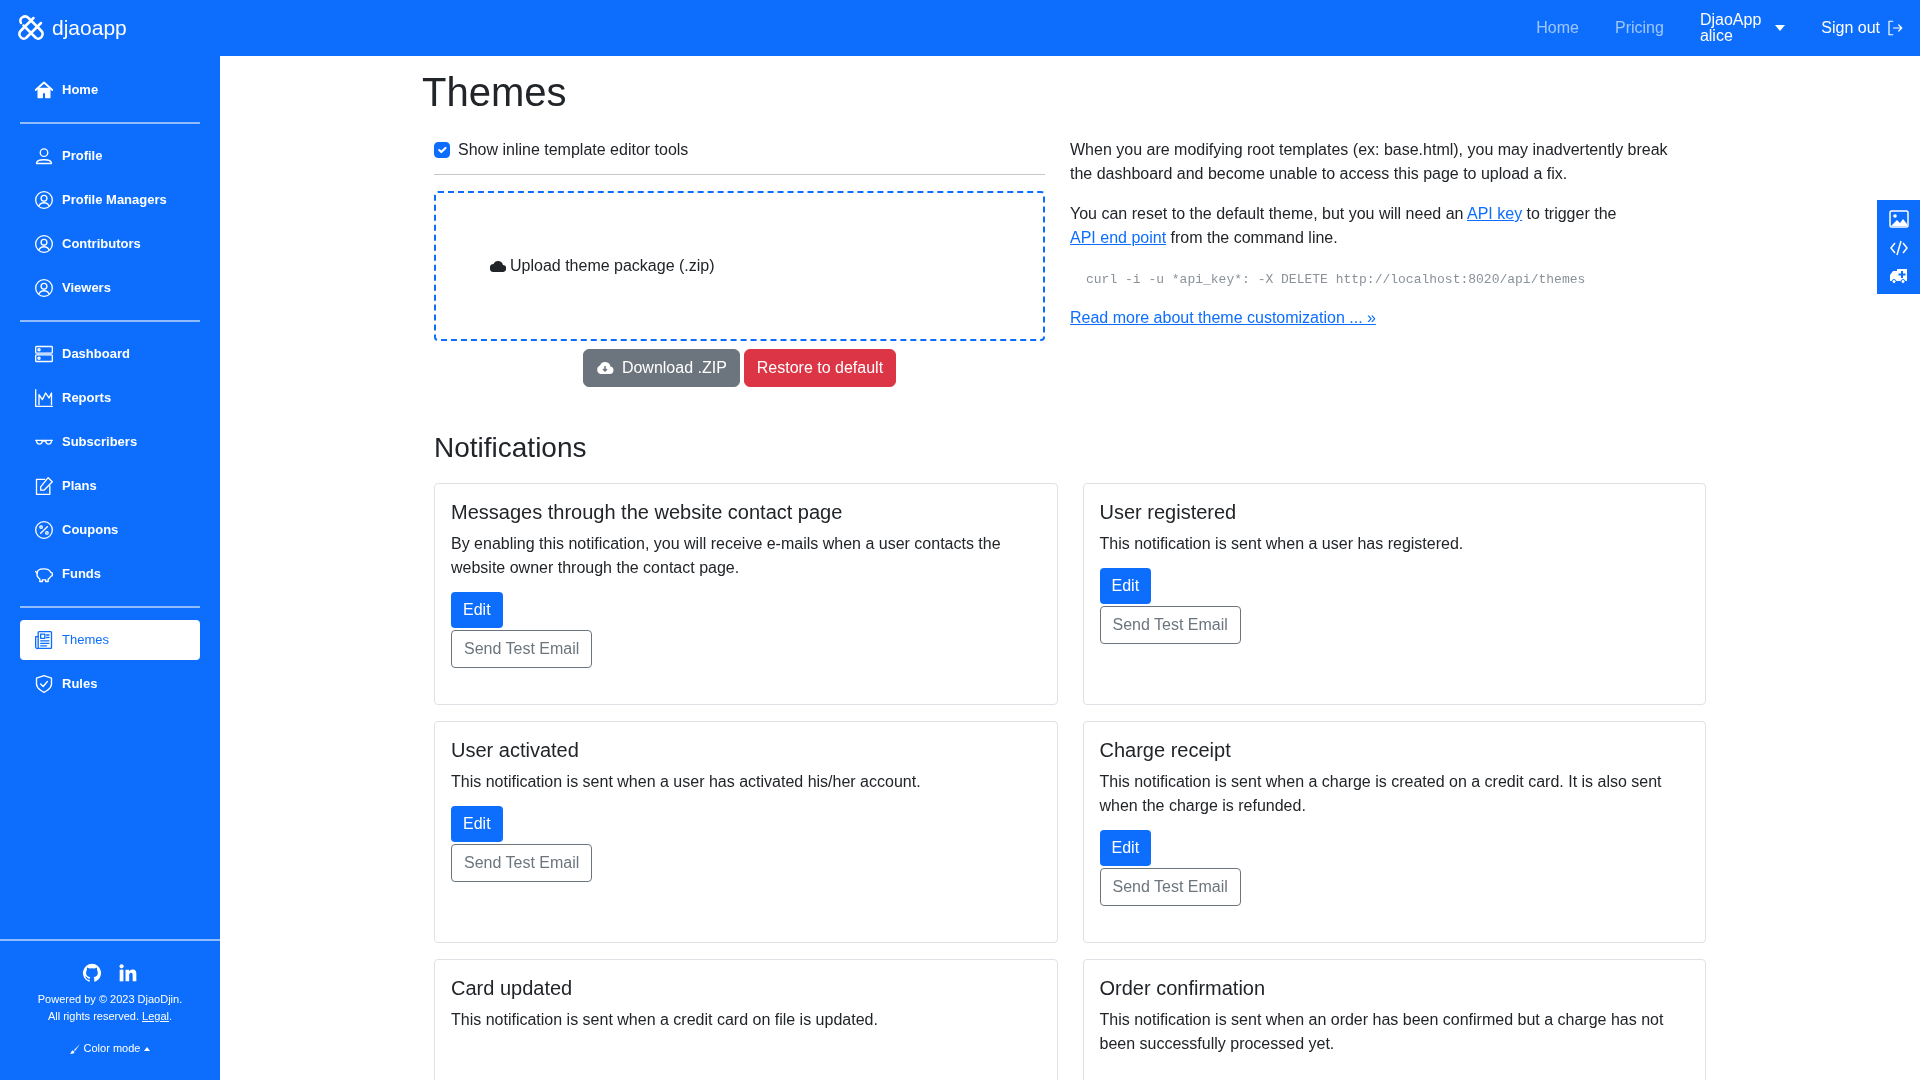  What do you see at coordinates (110, 156) in the screenshot?
I see `sidebar-item: Profile` at bounding box center [110, 156].